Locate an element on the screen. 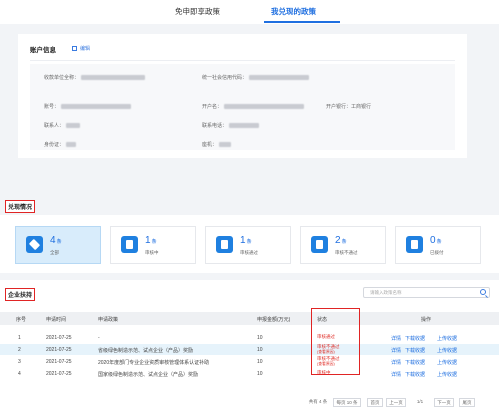 This screenshot has height=418, width=499. status-card-reviewing: 1条 审核中 is located at coordinates (153, 245).